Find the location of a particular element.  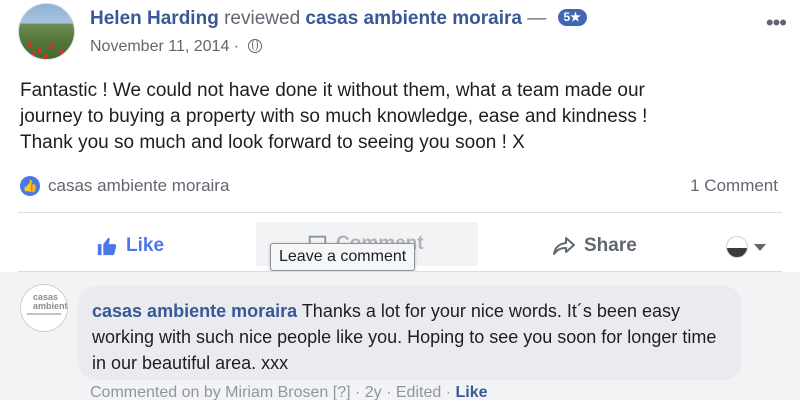

logo-line is located at coordinates (44, 314).